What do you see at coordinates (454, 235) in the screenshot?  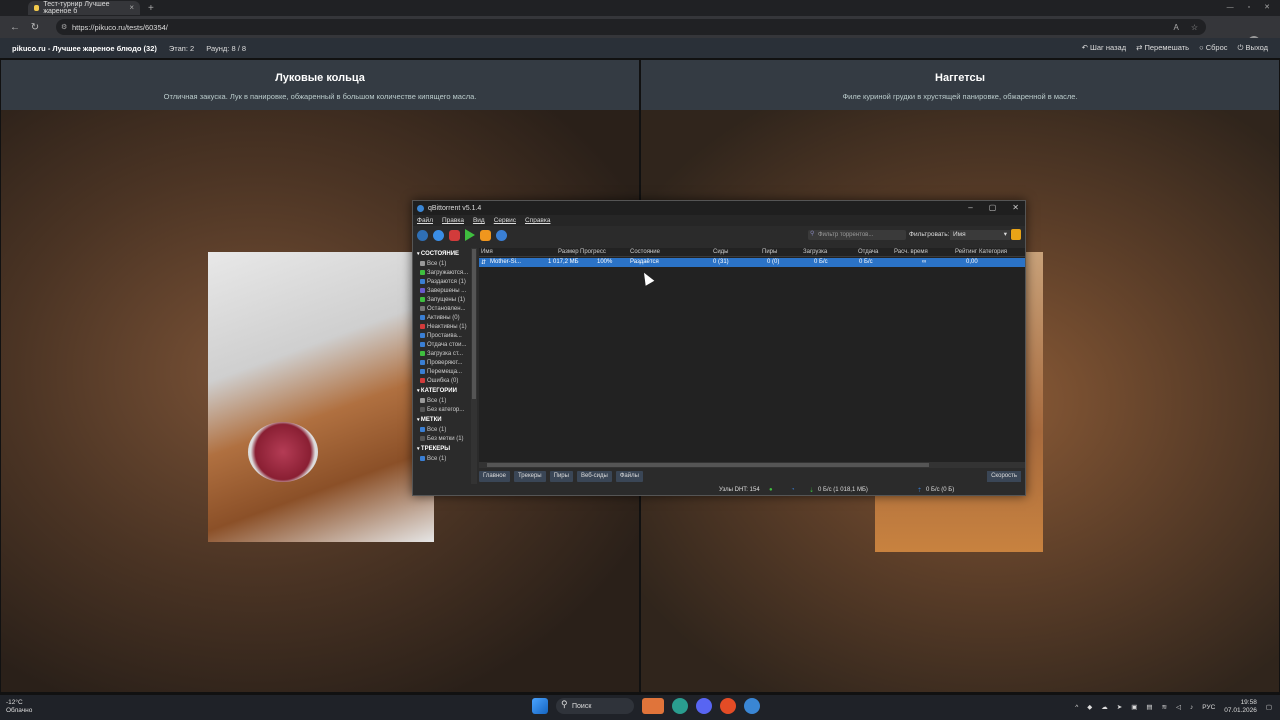 I see `delete-icon` at bounding box center [454, 235].